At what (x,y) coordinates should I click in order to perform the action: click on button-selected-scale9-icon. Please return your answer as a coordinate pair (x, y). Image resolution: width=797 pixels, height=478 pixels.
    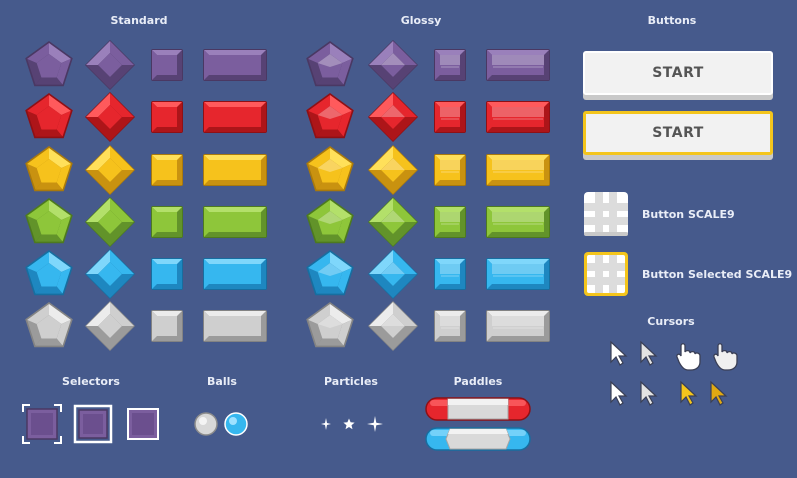
    Looking at the image, I should click on (606, 274).